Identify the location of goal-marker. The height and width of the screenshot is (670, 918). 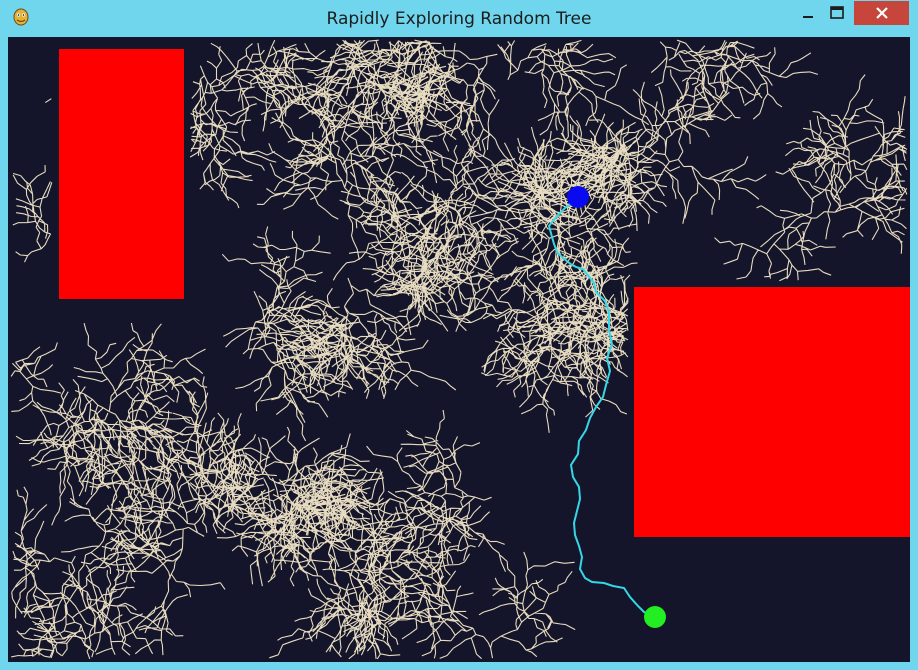
(578, 197).